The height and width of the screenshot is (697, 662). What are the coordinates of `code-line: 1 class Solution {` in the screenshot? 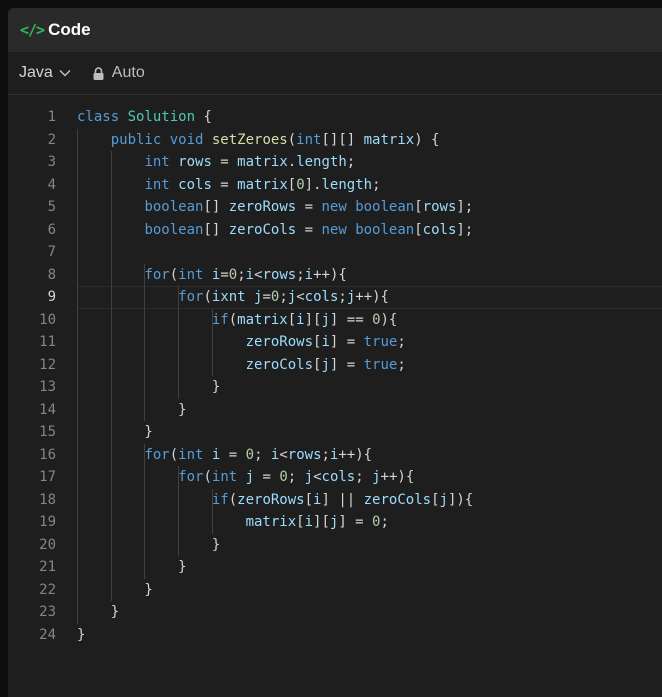 It's located at (335, 117).